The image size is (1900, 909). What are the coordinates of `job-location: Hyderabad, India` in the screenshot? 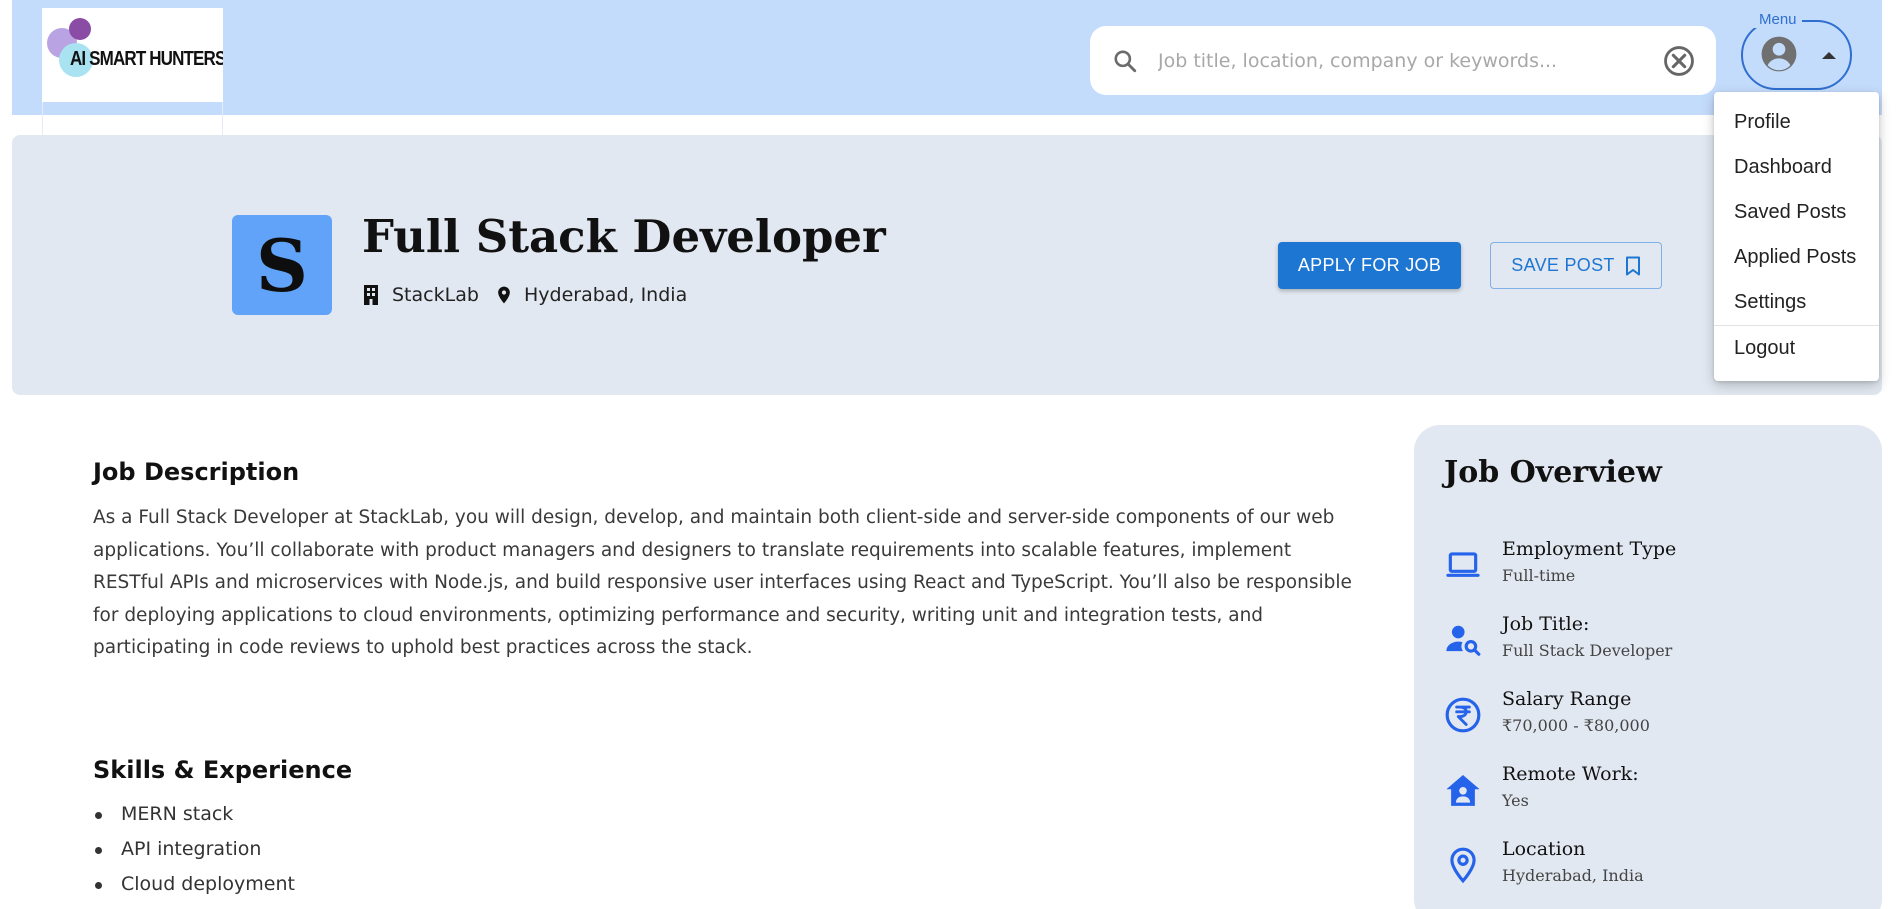 It's located at (606, 295).